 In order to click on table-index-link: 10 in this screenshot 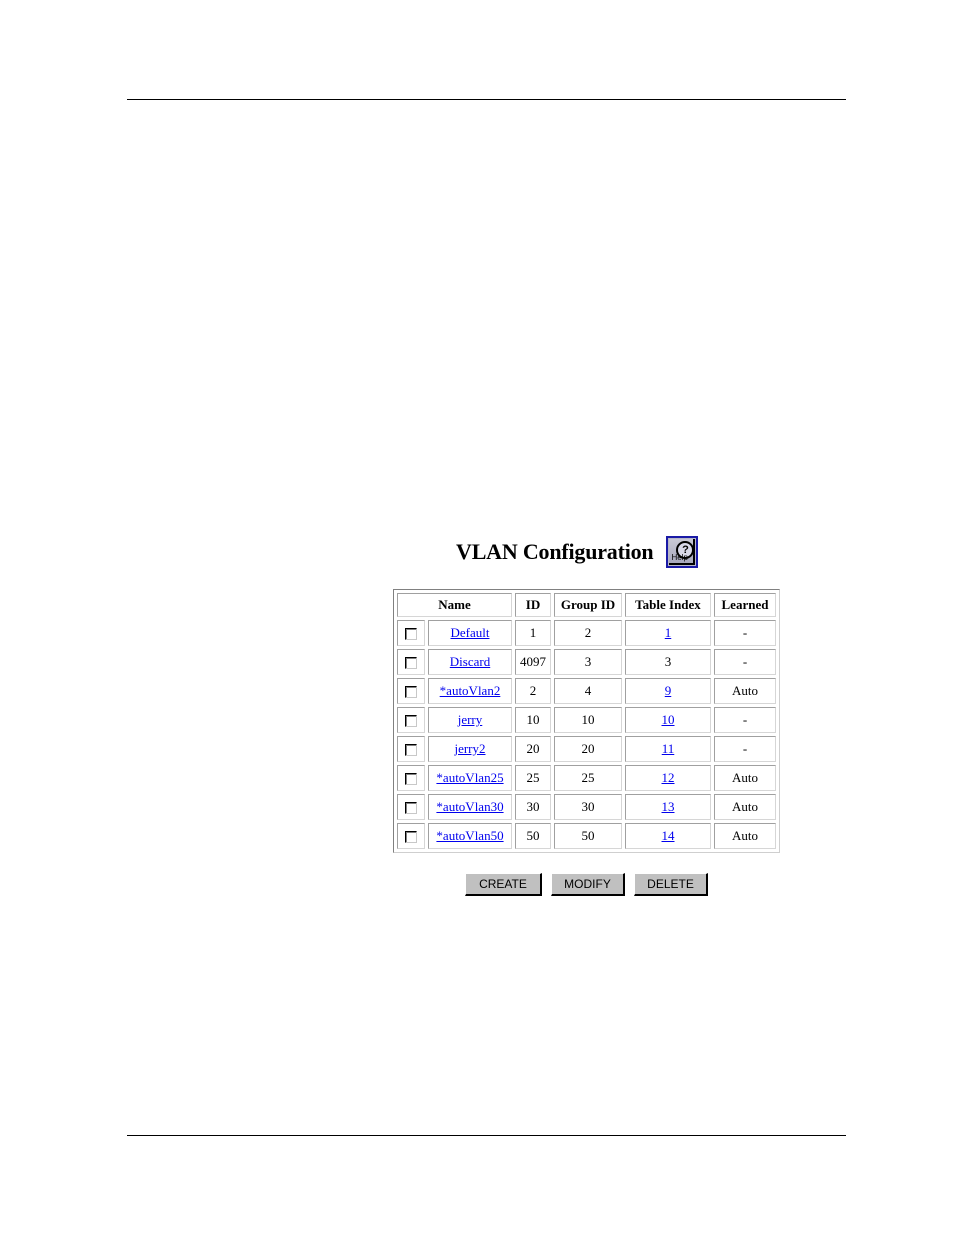, I will do `click(668, 719)`.